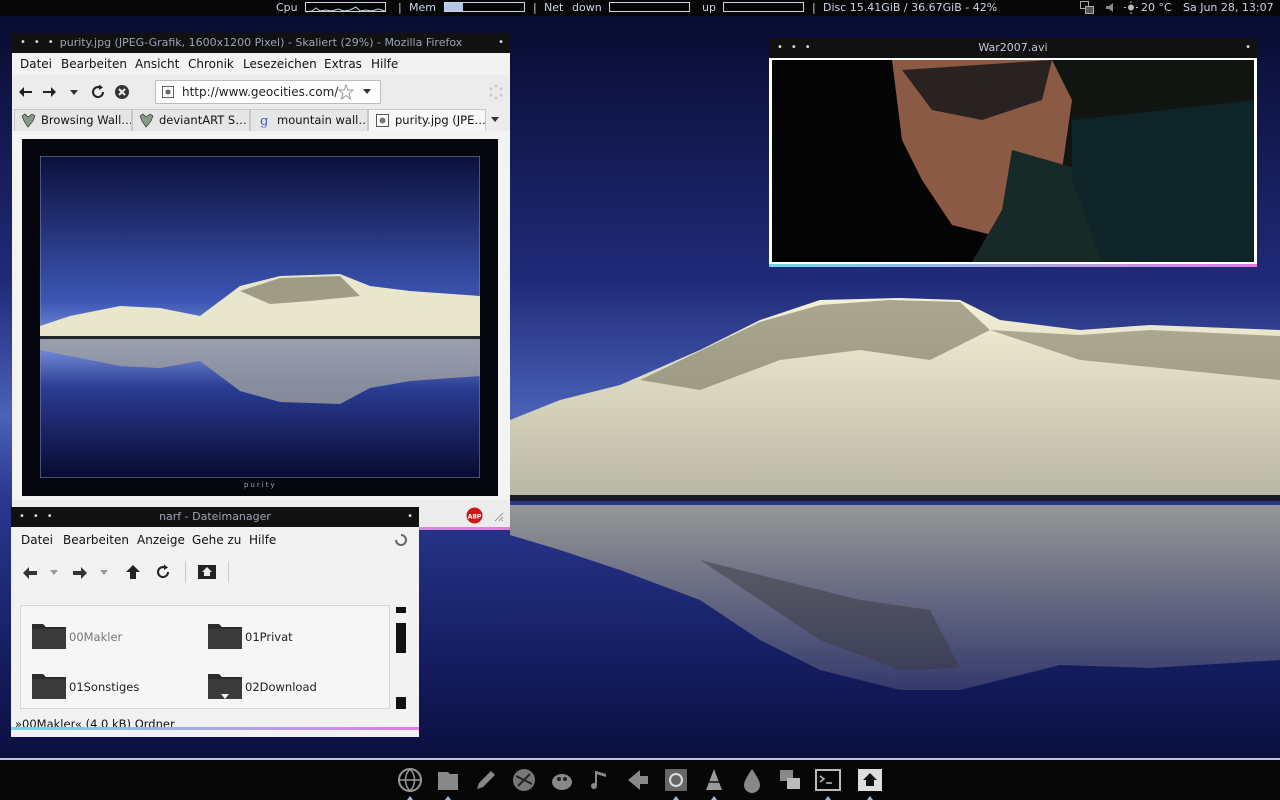 This screenshot has width=1280, height=800. I want to click on menu-datei: Datei, so click(36, 64).